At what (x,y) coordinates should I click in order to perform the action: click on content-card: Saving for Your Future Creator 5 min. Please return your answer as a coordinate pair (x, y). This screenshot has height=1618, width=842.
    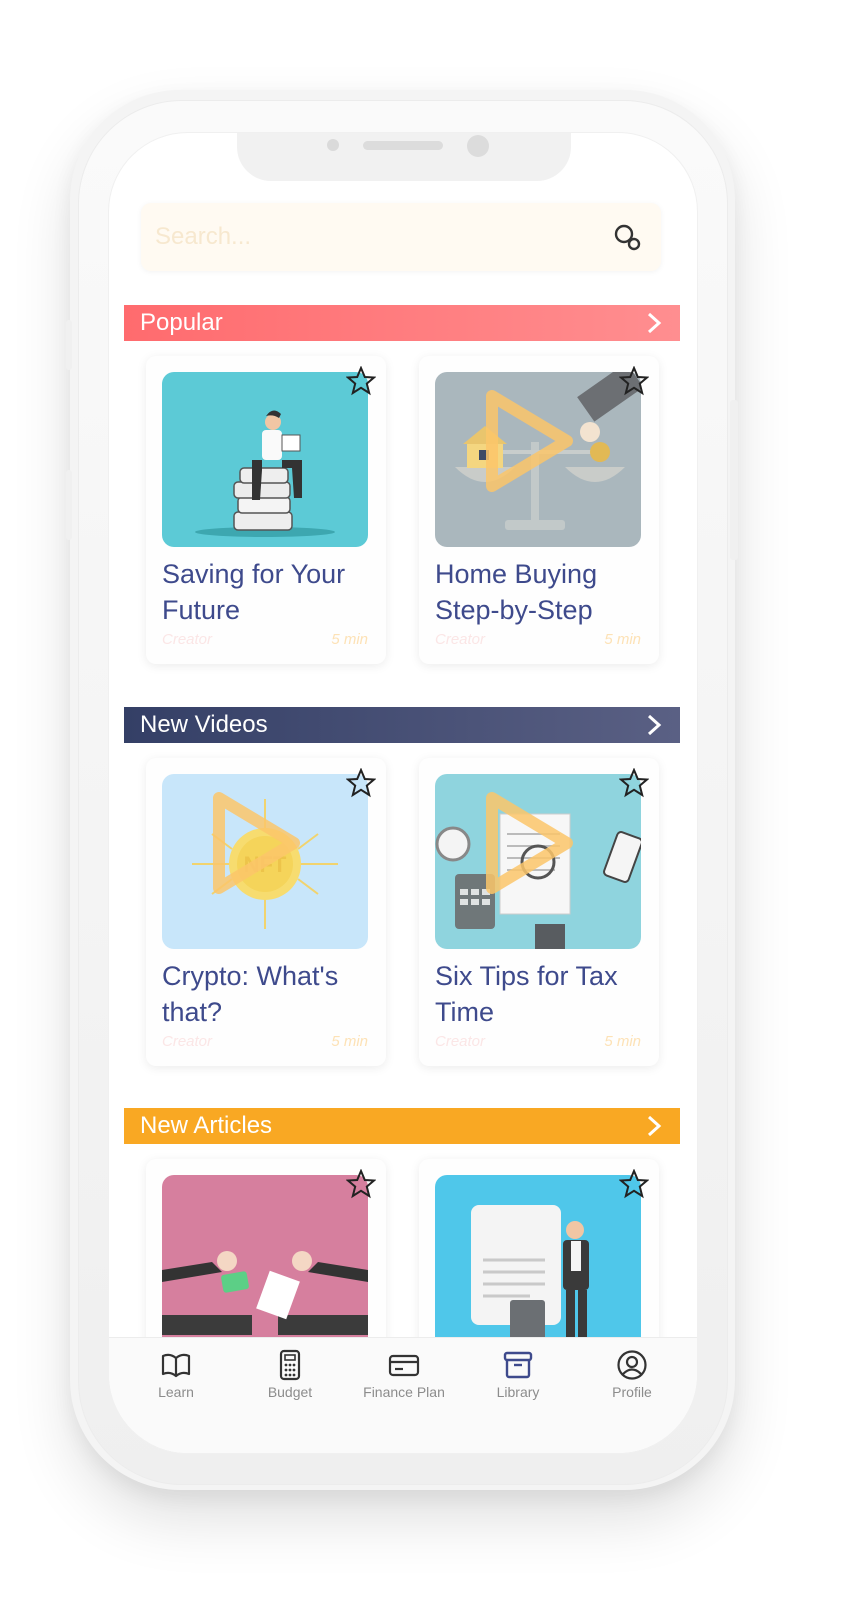
    Looking at the image, I should click on (266, 510).